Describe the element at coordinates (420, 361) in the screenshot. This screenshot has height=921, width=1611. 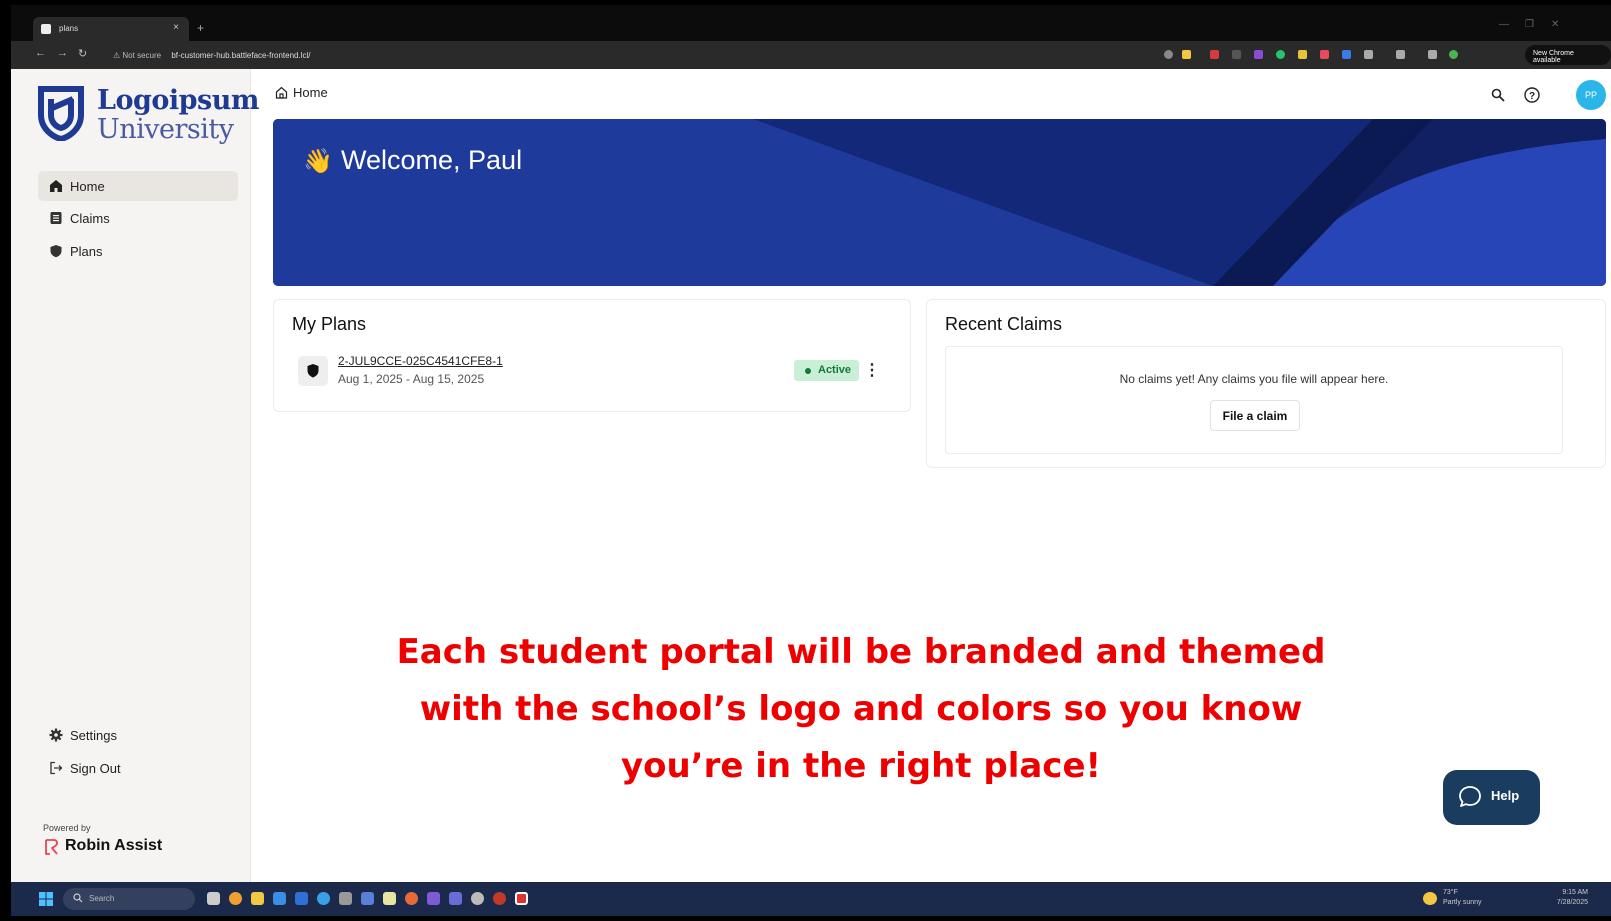
I see `plan-id-link: 2-JUL9CCE-025C4541CFE8-1` at that location.